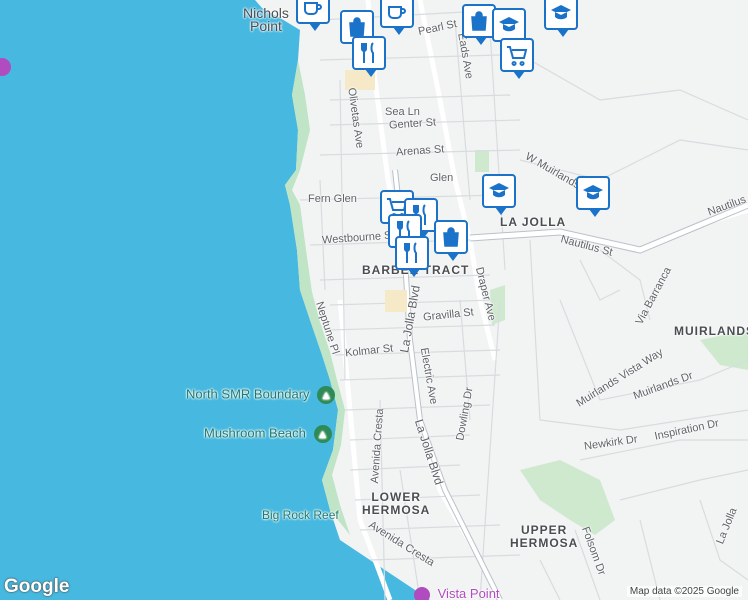 The height and width of the screenshot is (600, 748). What do you see at coordinates (332, 199) in the screenshot?
I see `street-fern-glen: Fern Glen` at bounding box center [332, 199].